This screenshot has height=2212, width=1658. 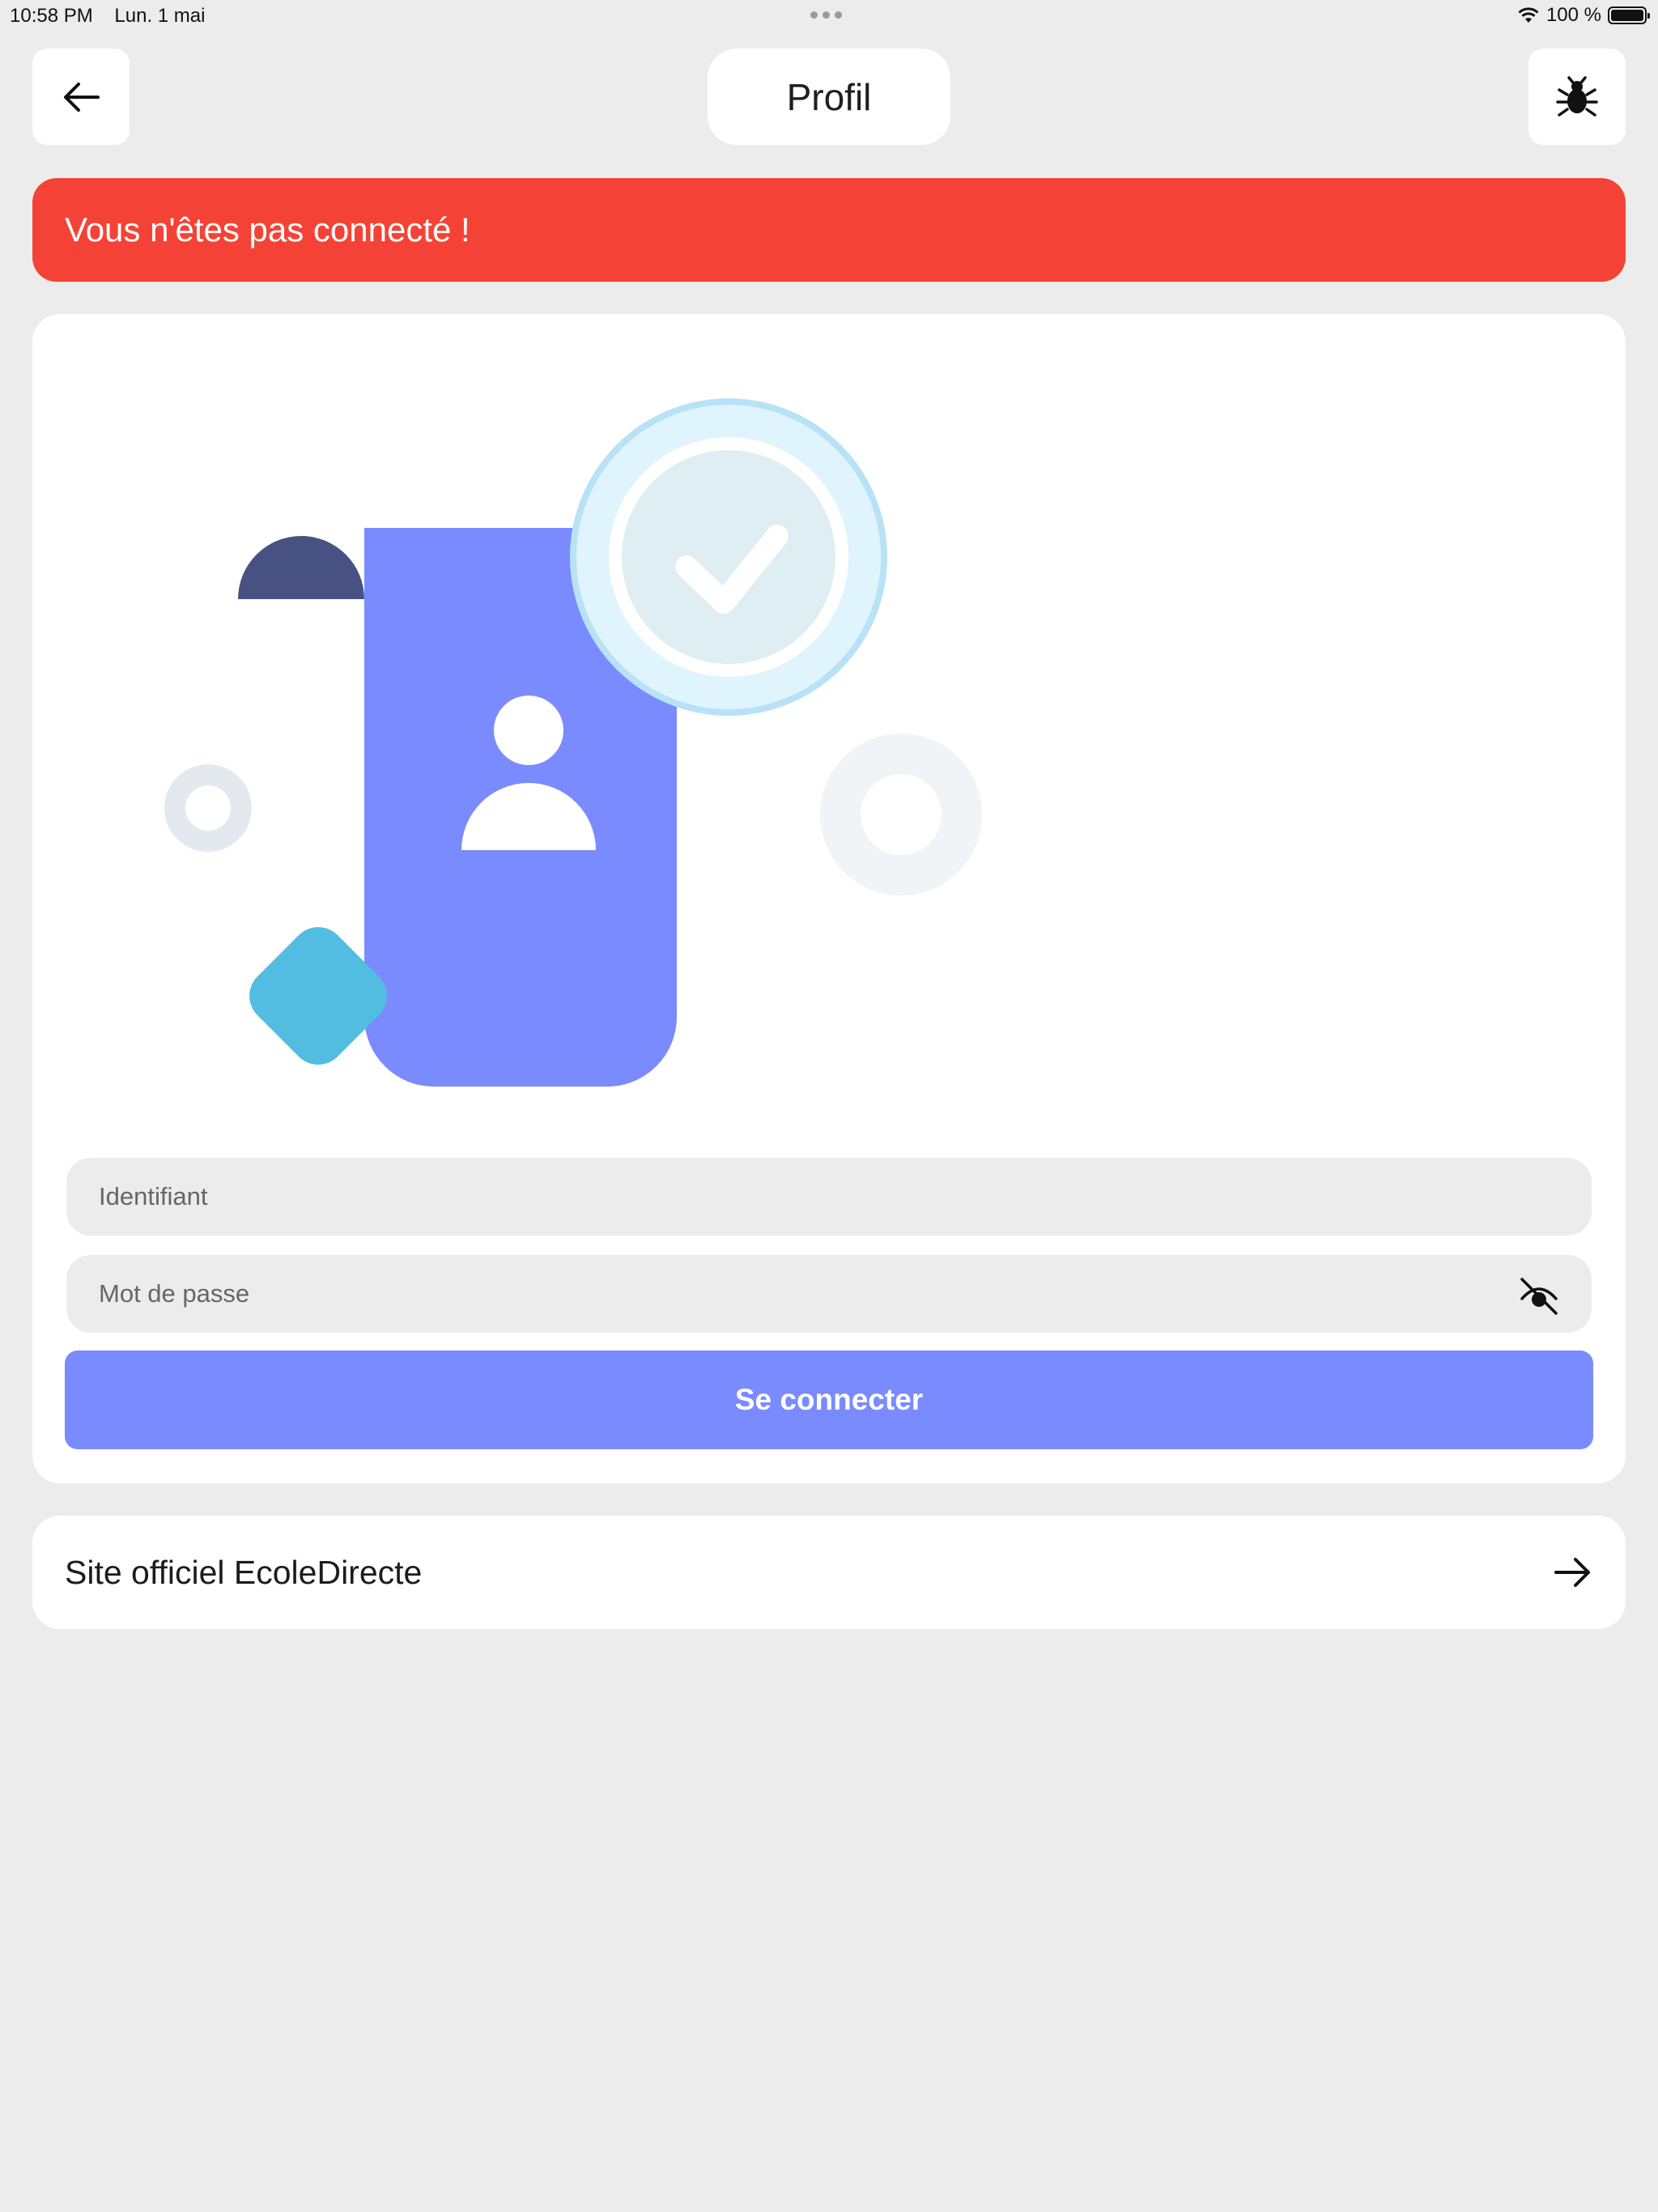 I want to click on battery-text: 100 %, so click(x=1573, y=15).